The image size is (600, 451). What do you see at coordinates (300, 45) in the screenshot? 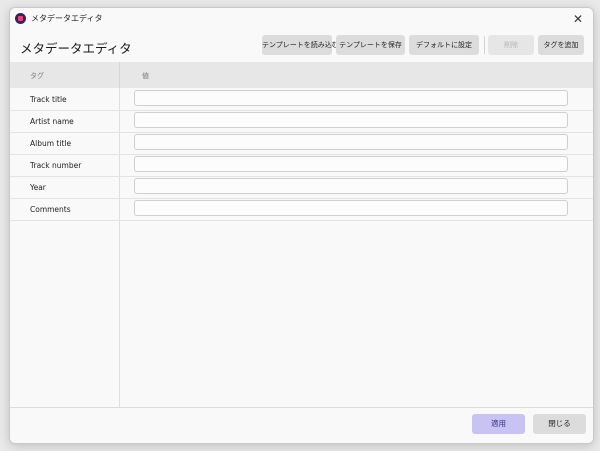
I see `load-template-button: テンプレートを読み込む` at bounding box center [300, 45].